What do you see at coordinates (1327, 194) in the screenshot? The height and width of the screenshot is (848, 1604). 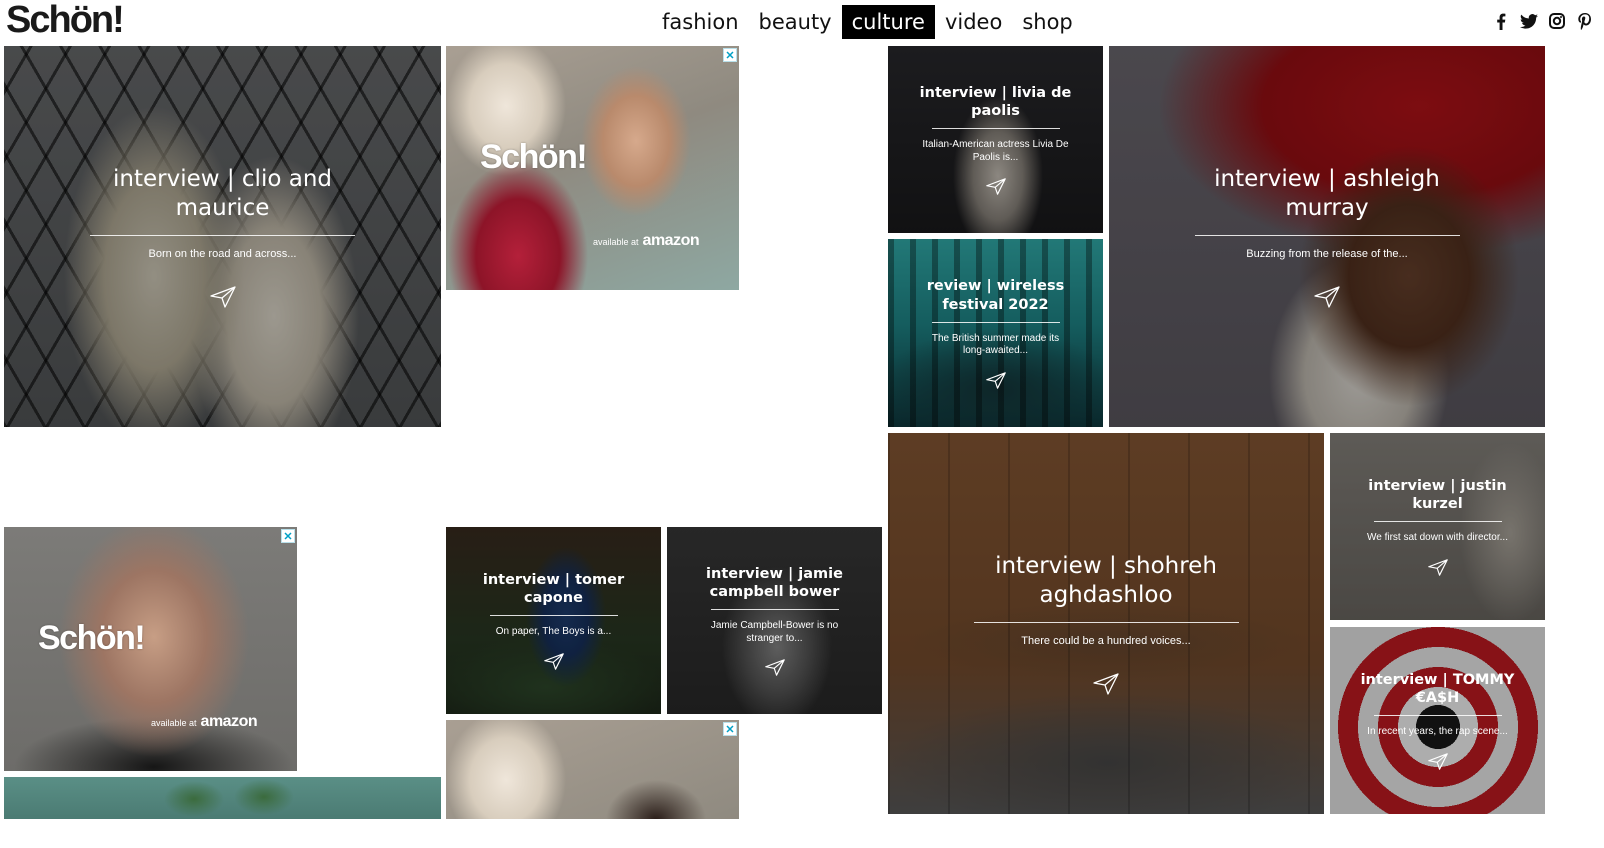 I see `article-title: interview | ashleigh murray` at bounding box center [1327, 194].